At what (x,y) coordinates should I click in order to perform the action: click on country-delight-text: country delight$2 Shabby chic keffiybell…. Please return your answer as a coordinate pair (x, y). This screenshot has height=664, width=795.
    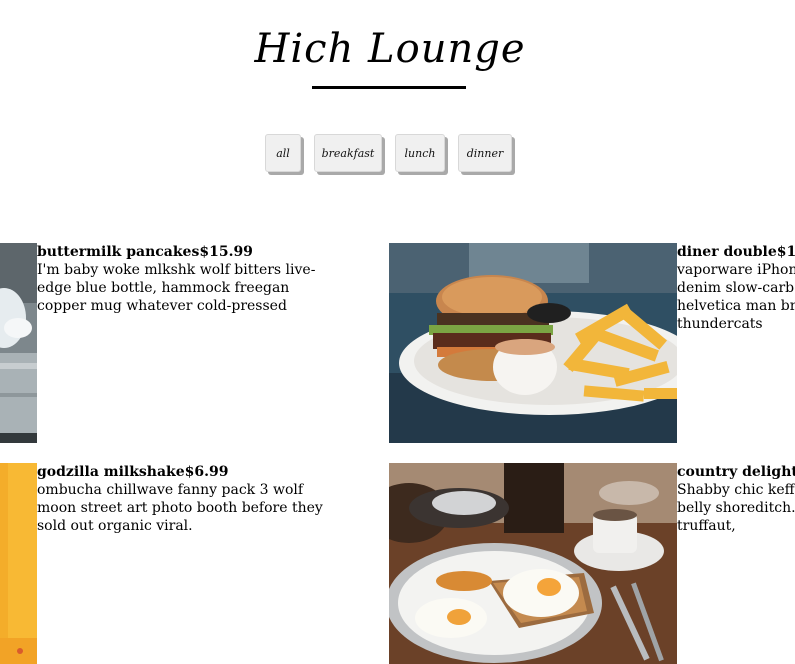
    Looking at the image, I should click on (736, 563).